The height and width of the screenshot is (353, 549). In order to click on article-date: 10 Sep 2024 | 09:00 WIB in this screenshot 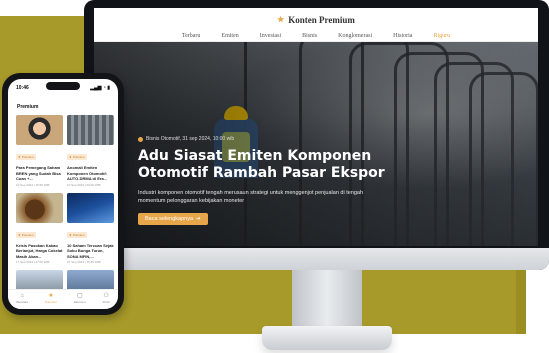, I will do `click(84, 184)`.